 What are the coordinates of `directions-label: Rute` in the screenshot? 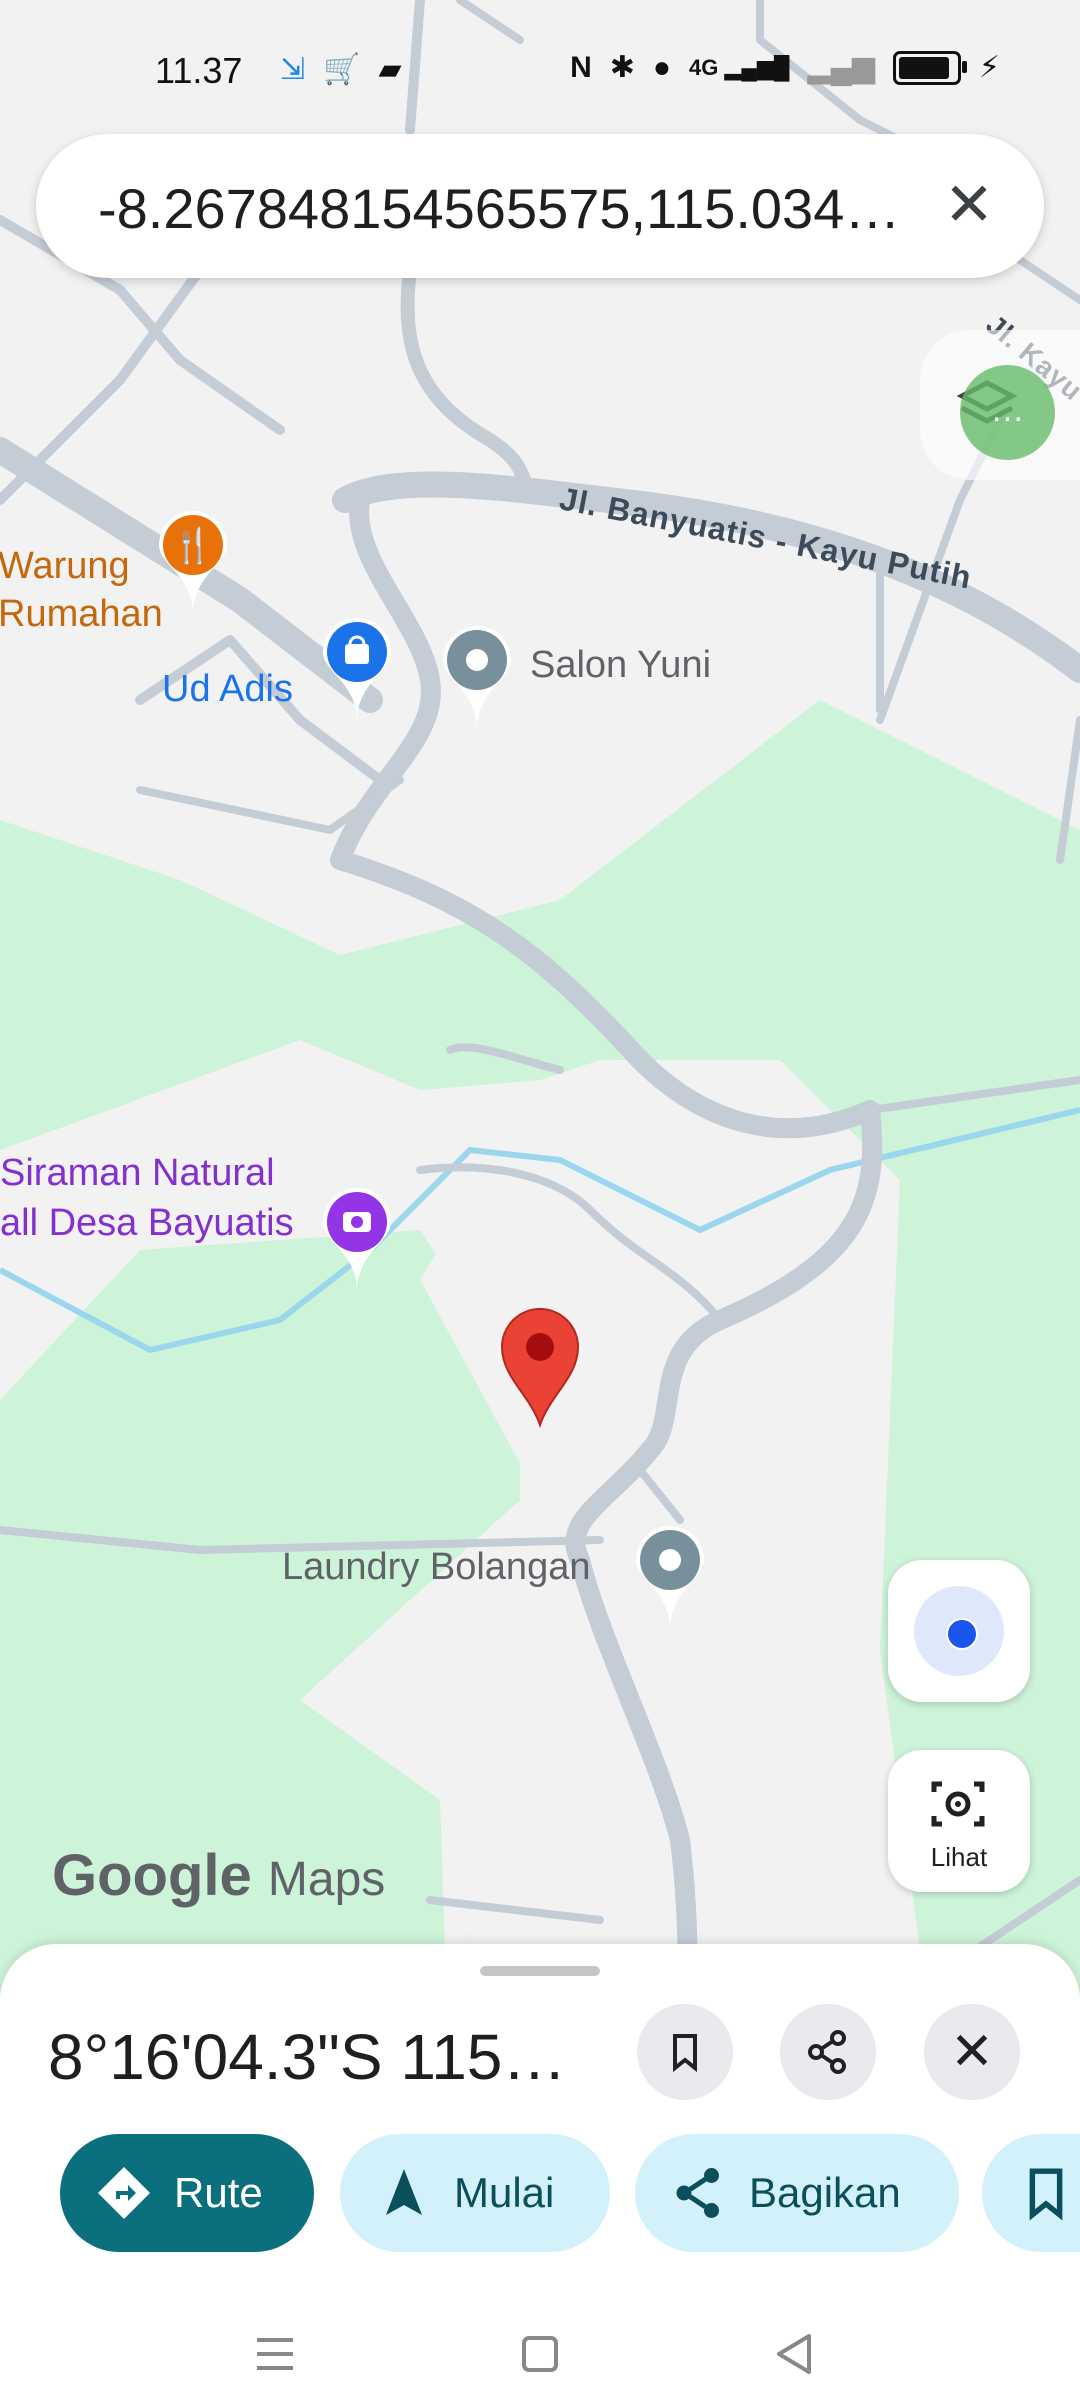 It's located at (218, 2192).